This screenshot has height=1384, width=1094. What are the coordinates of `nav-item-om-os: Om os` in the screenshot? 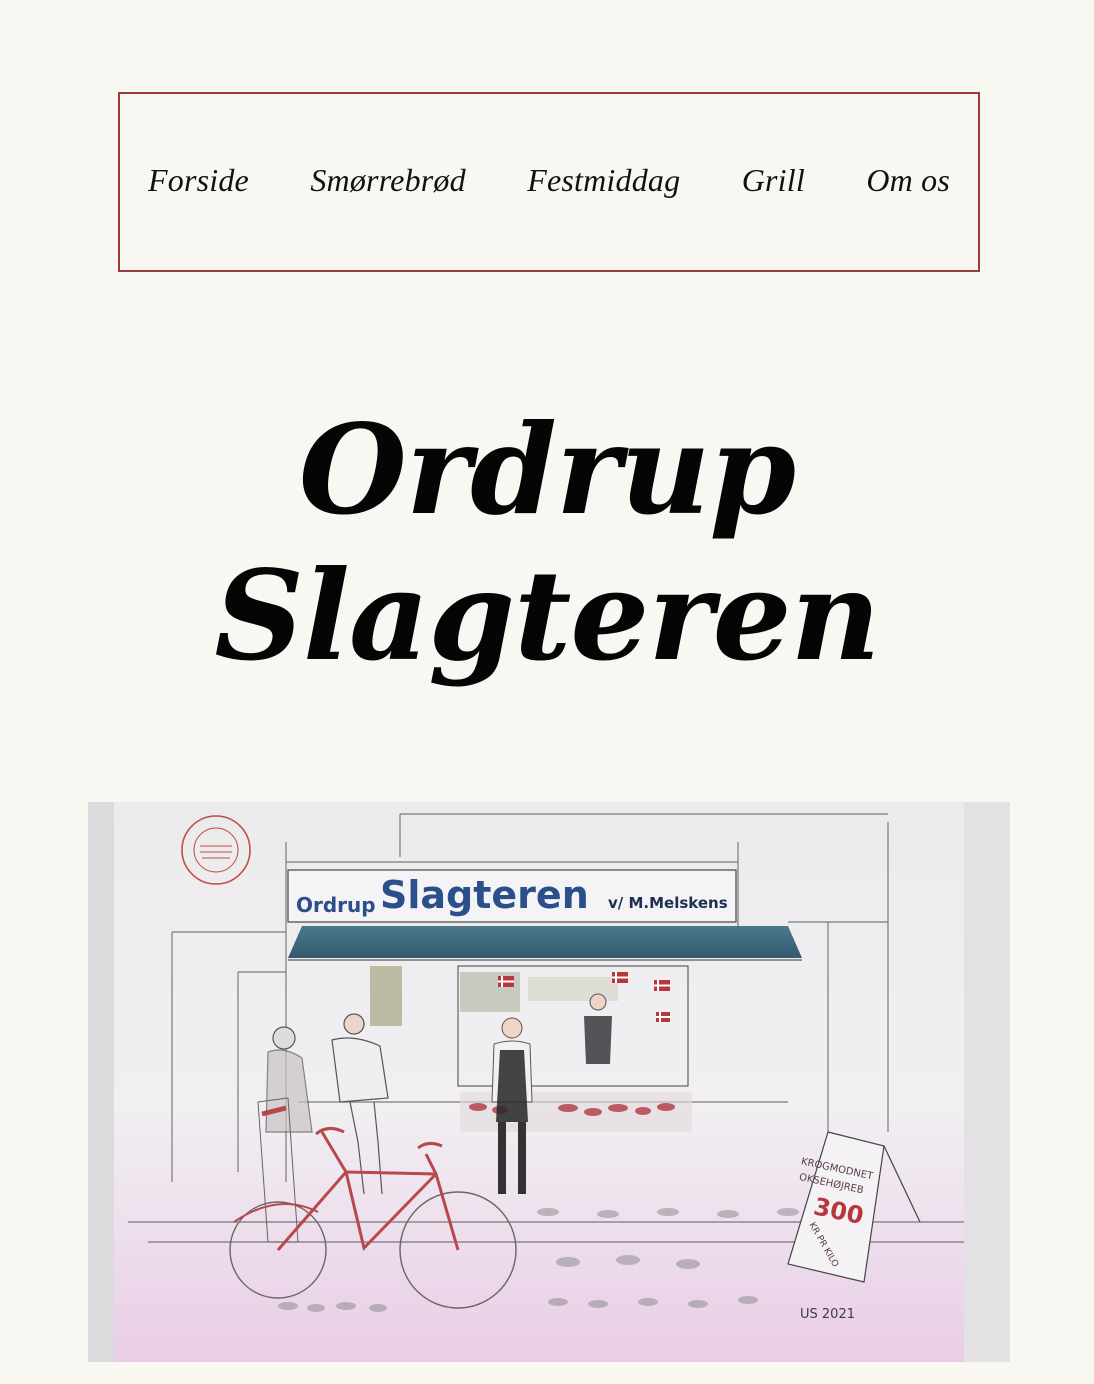 It's located at (908, 180).